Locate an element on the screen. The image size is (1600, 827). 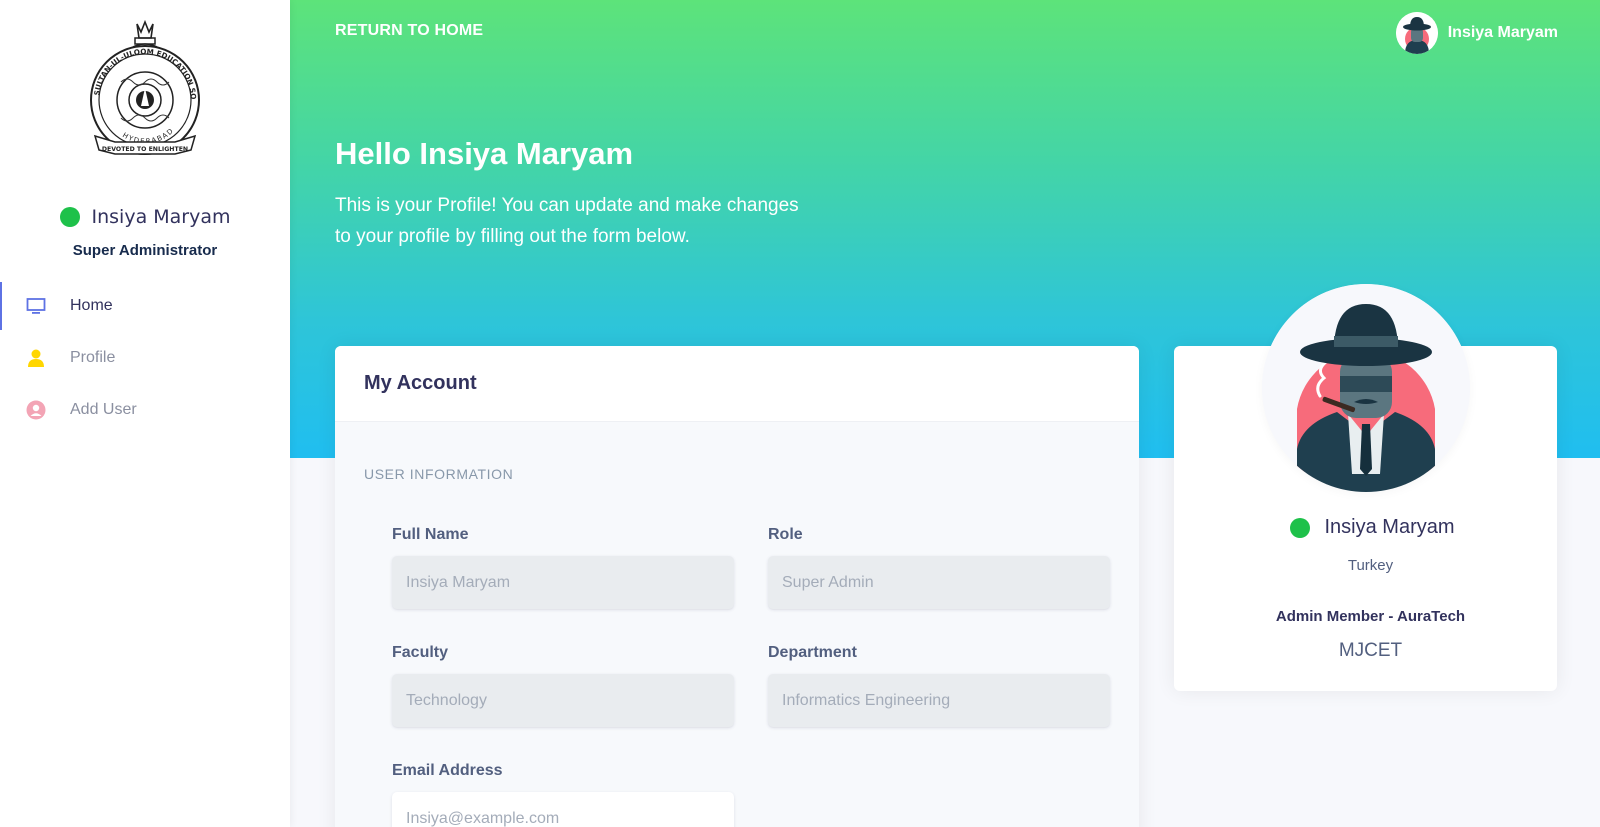
faculty-group: Faculty is located at coordinates (563, 684).